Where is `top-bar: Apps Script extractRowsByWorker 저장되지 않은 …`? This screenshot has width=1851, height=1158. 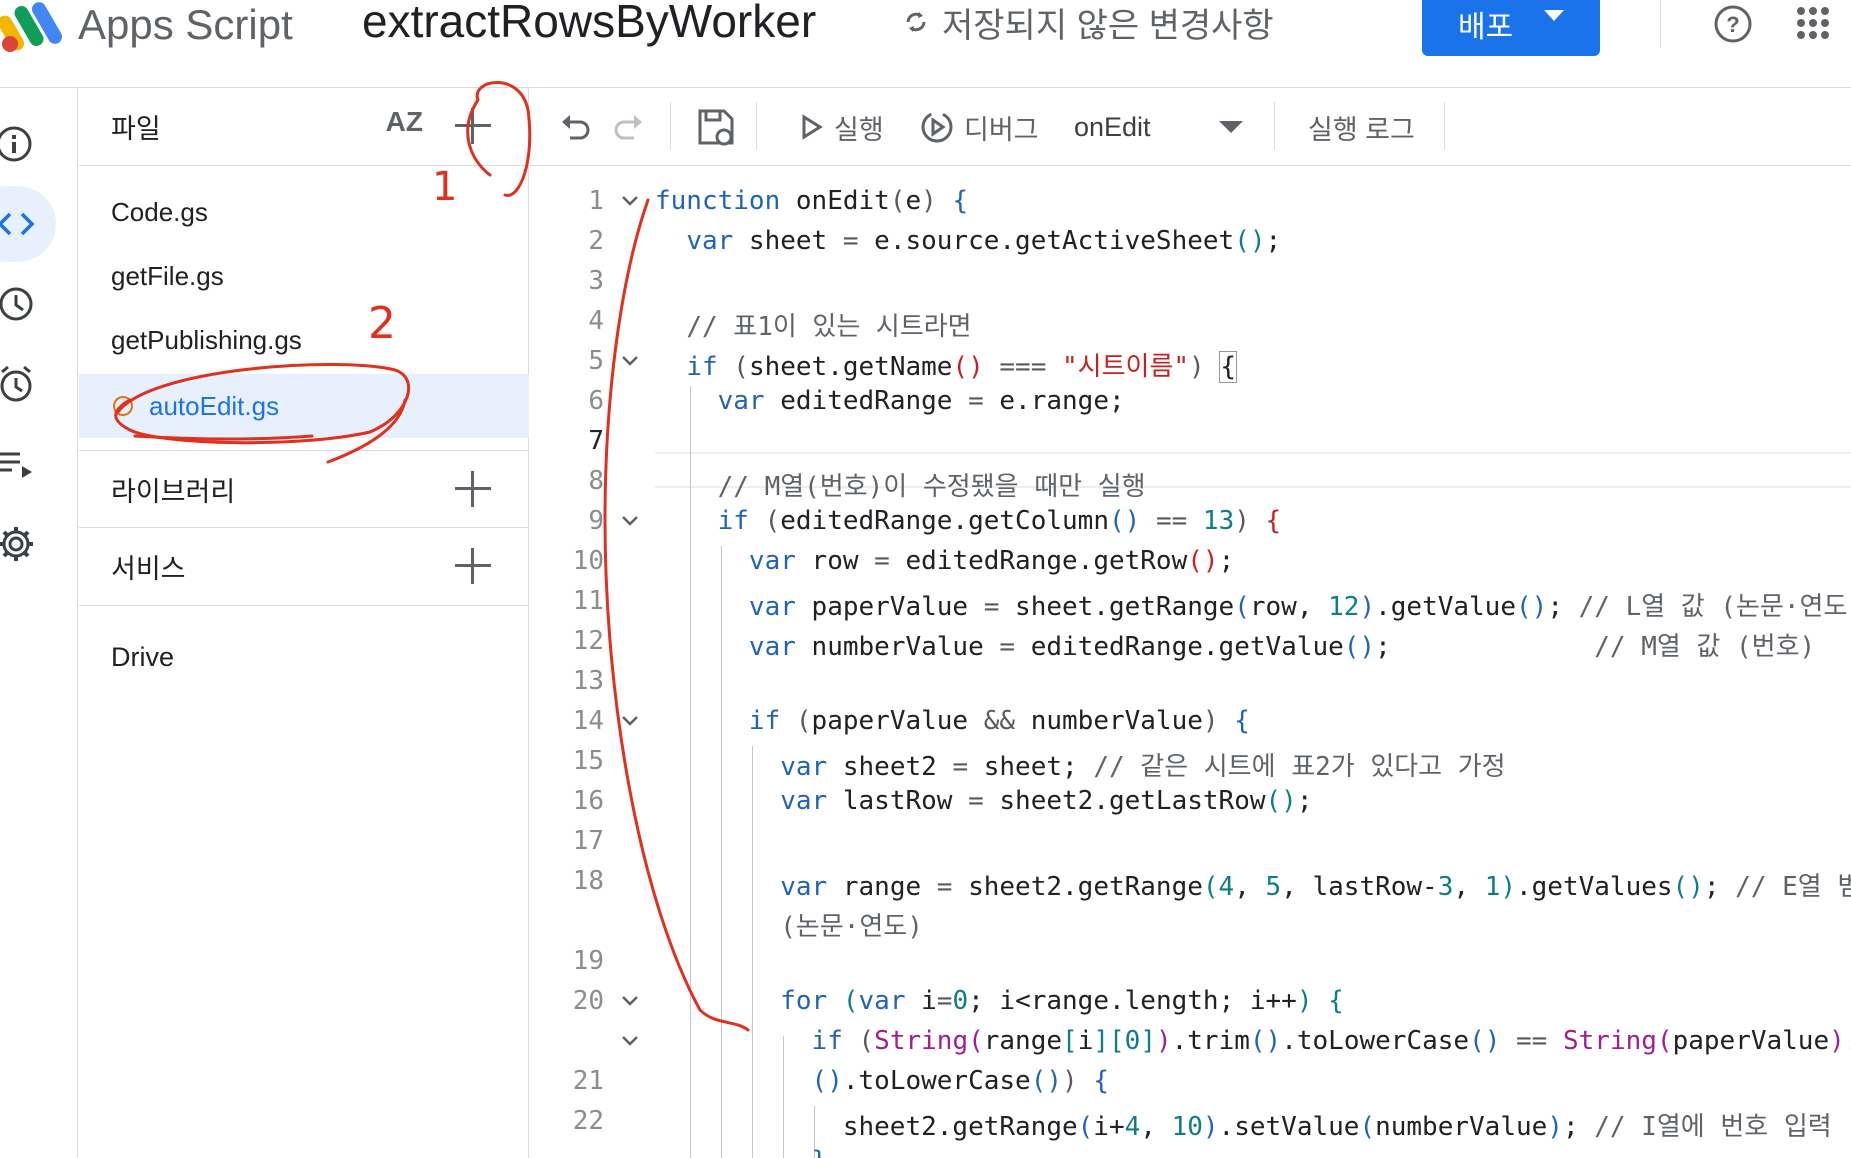 top-bar: Apps Script extractRowsByWorker 저장되지 않은 … is located at coordinates (925, 44).